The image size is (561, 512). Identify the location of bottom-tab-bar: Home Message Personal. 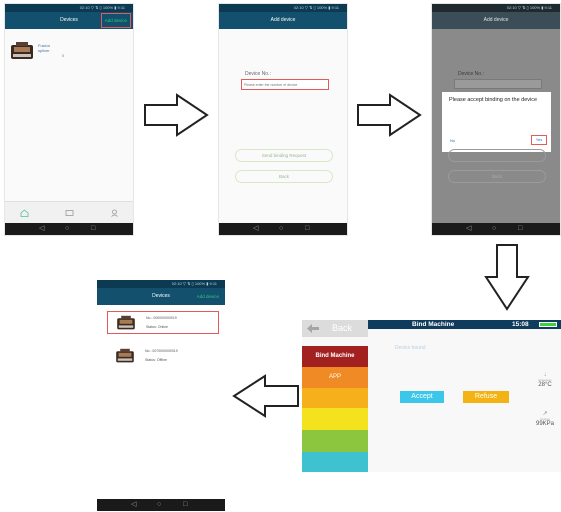
(69, 213).